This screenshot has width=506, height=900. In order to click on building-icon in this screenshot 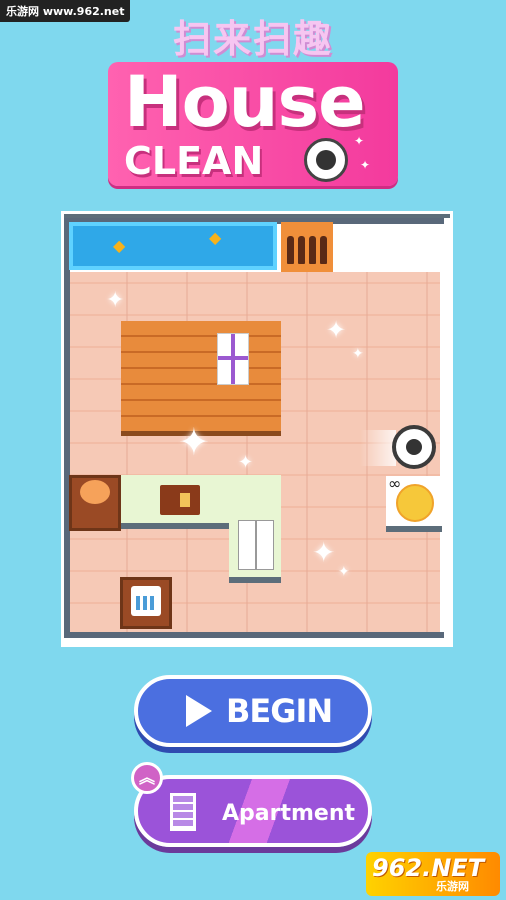, I will do `click(183, 812)`.